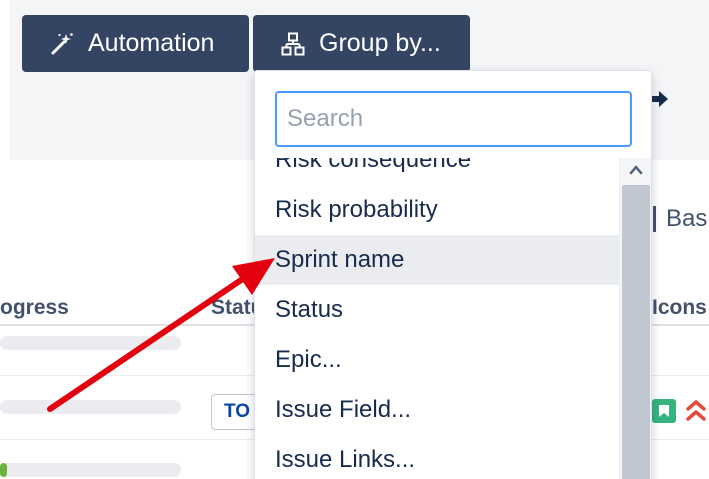 This screenshot has width=709, height=479. What do you see at coordinates (636, 332) in the screenshot?
I see `scrollbar-thumb` at bounding box center [636, 332].